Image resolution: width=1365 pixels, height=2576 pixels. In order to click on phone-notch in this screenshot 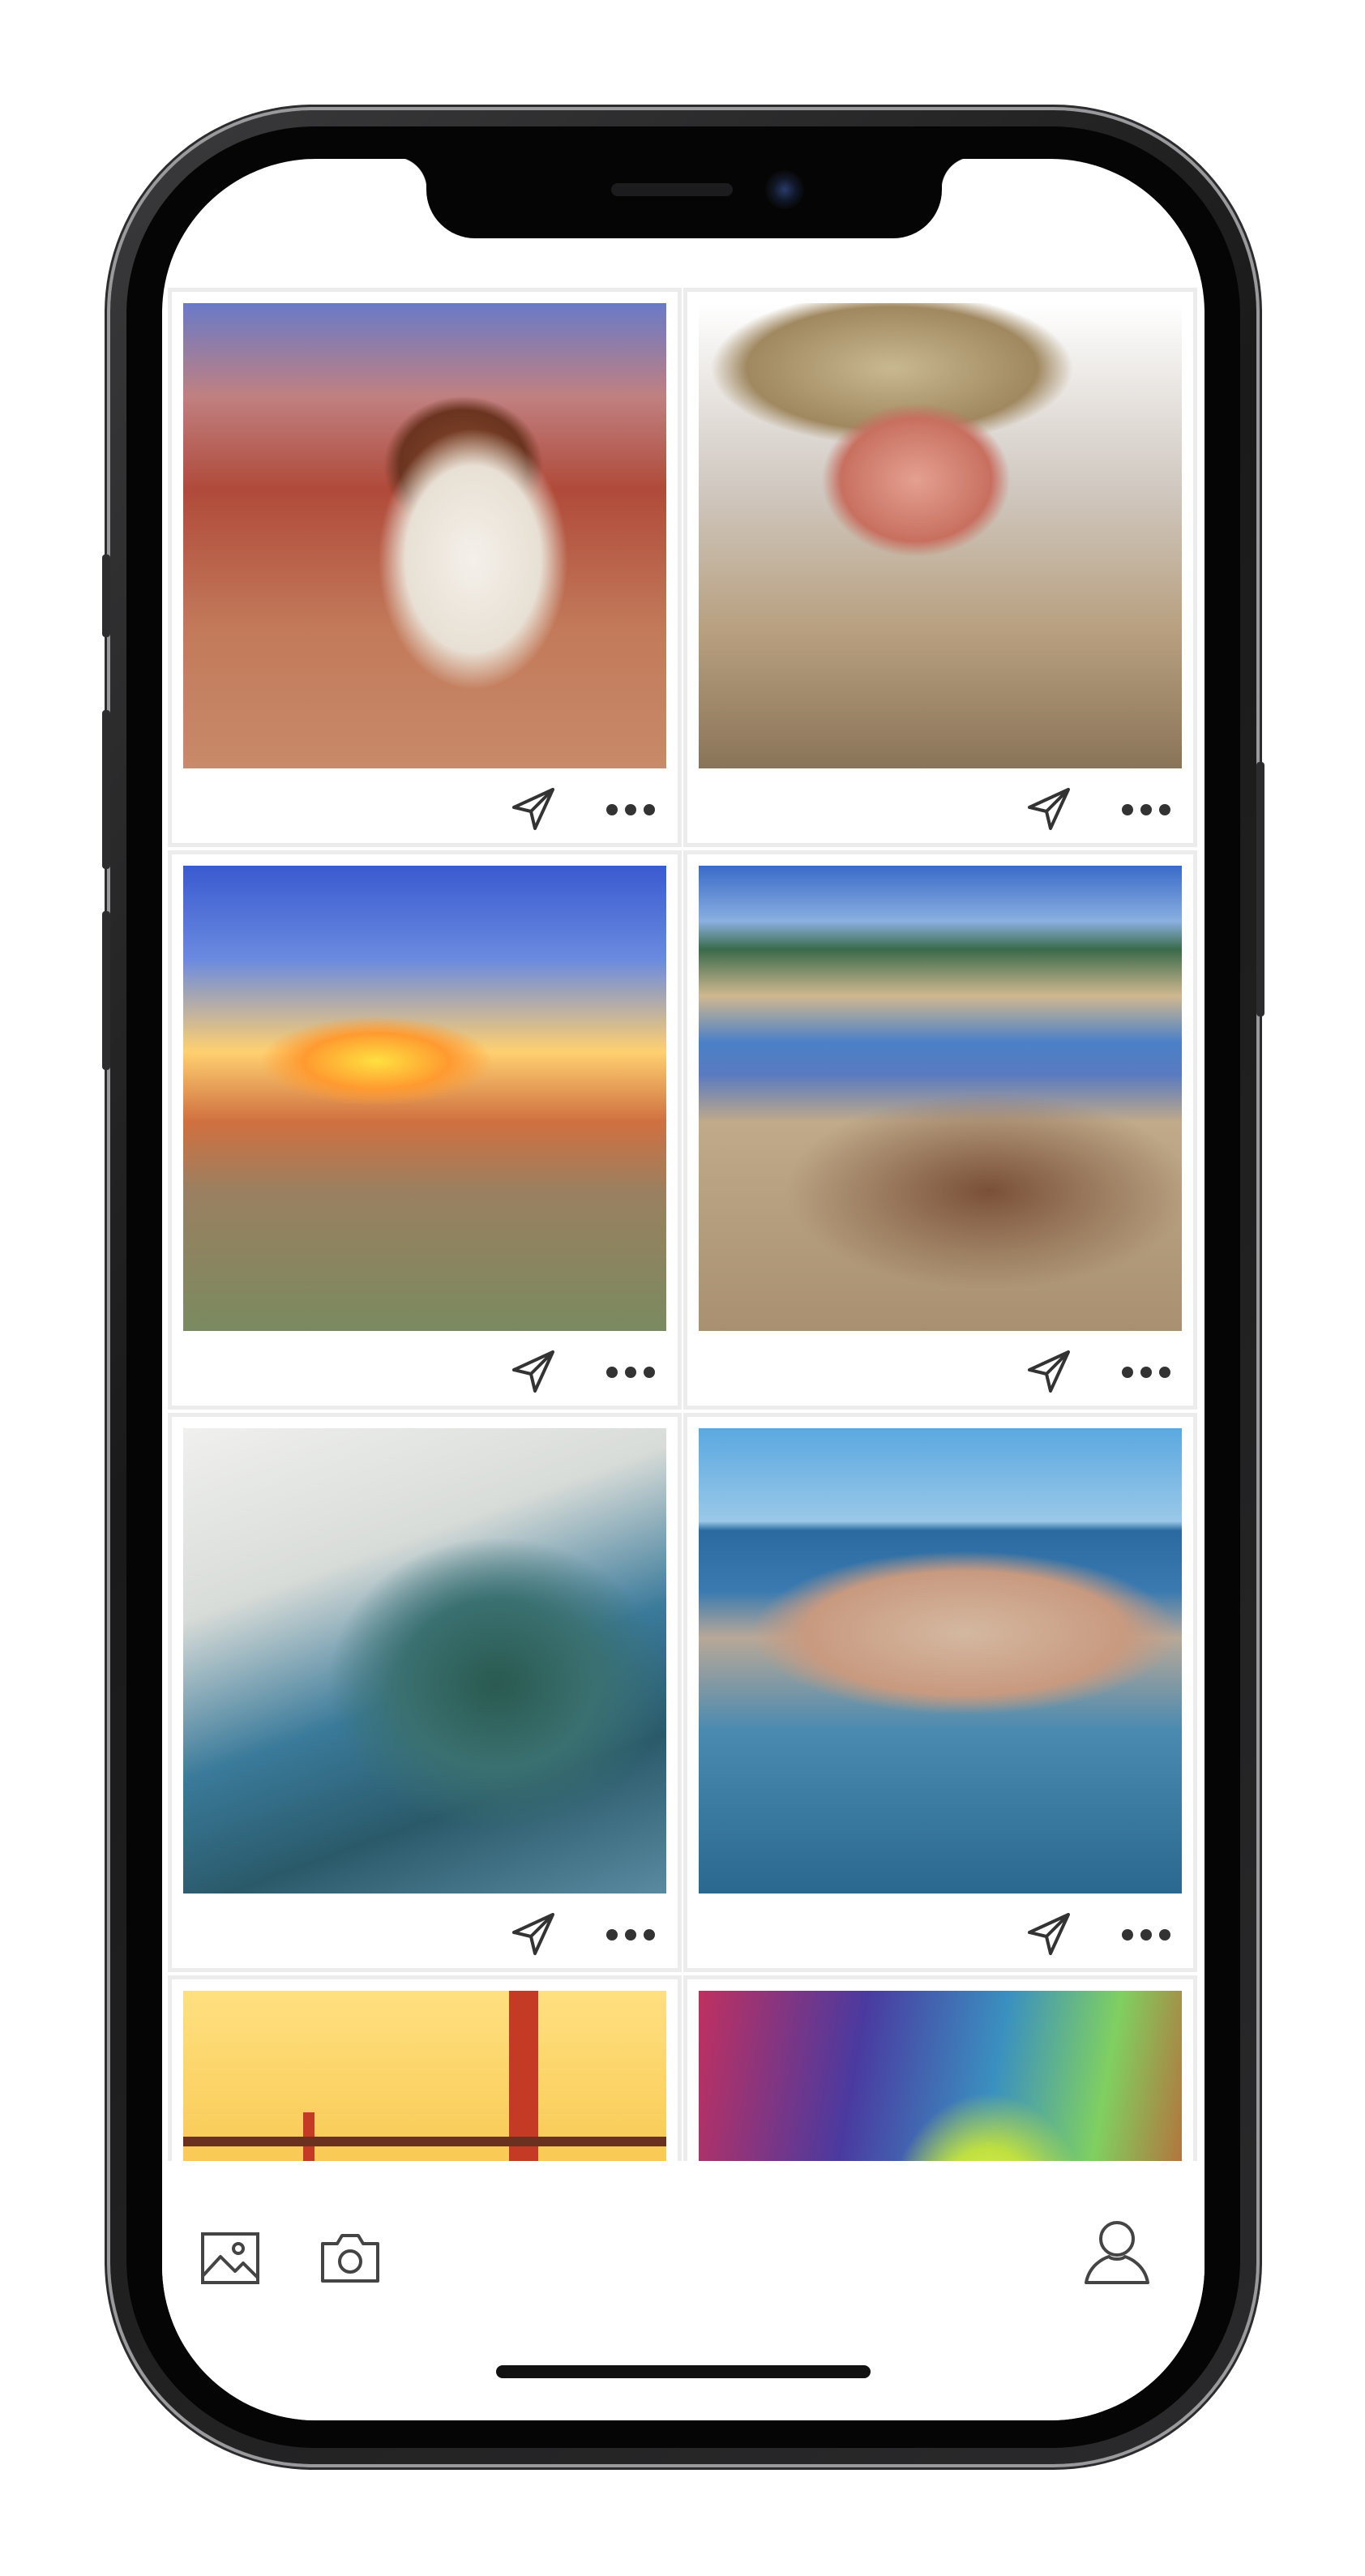, I will do `click(684, 198)`.